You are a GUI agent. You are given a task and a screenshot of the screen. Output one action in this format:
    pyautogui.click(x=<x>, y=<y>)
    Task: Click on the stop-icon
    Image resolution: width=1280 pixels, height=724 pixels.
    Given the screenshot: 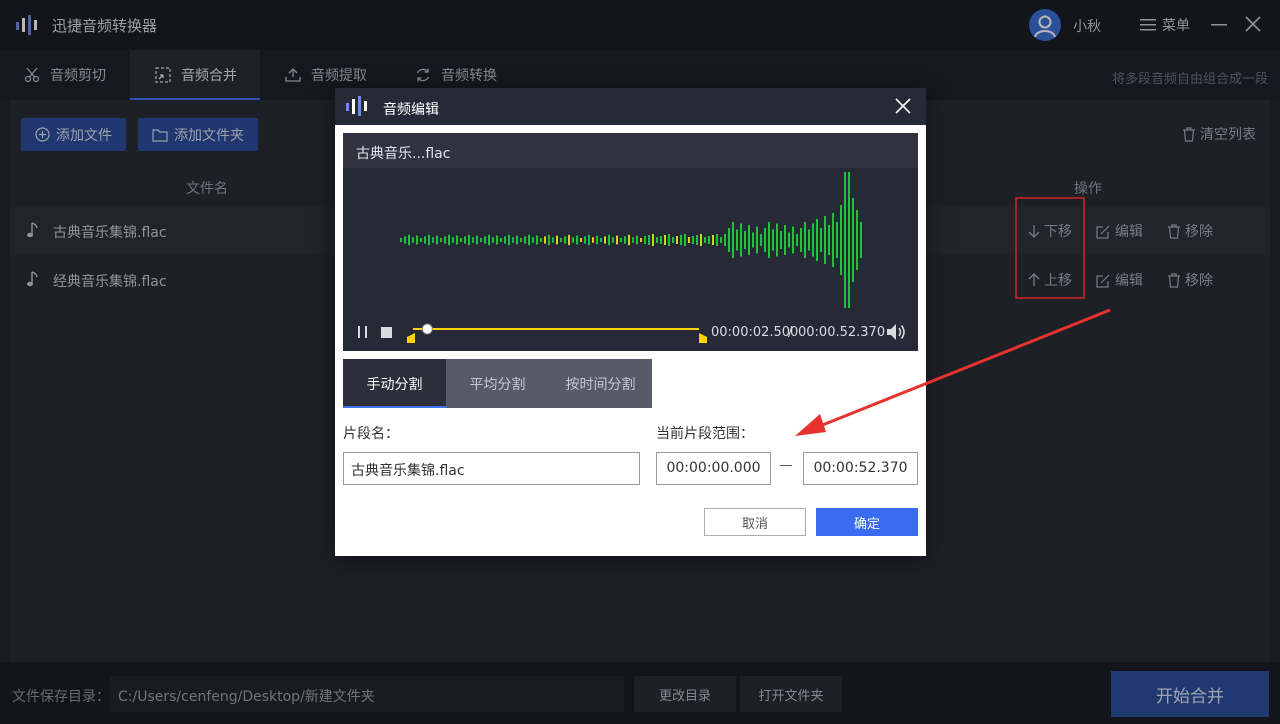 What is the action you would take?
    pyautogui.click(x=386, y=332)
    